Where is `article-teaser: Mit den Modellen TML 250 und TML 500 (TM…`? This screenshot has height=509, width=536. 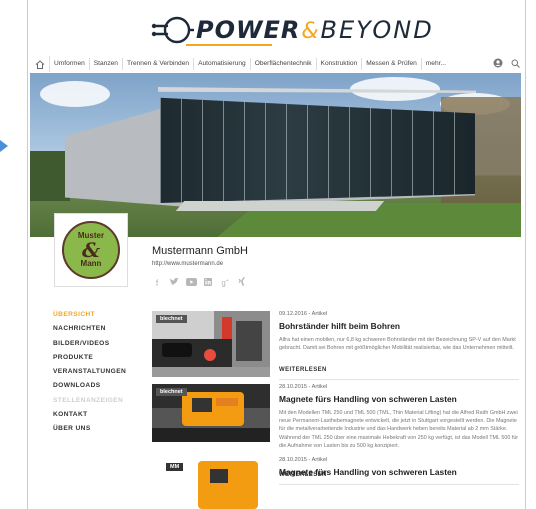
article-teaser: Mit den Modellen TML 250 und TML 500 (TM… is located at coordinates (399, 429).